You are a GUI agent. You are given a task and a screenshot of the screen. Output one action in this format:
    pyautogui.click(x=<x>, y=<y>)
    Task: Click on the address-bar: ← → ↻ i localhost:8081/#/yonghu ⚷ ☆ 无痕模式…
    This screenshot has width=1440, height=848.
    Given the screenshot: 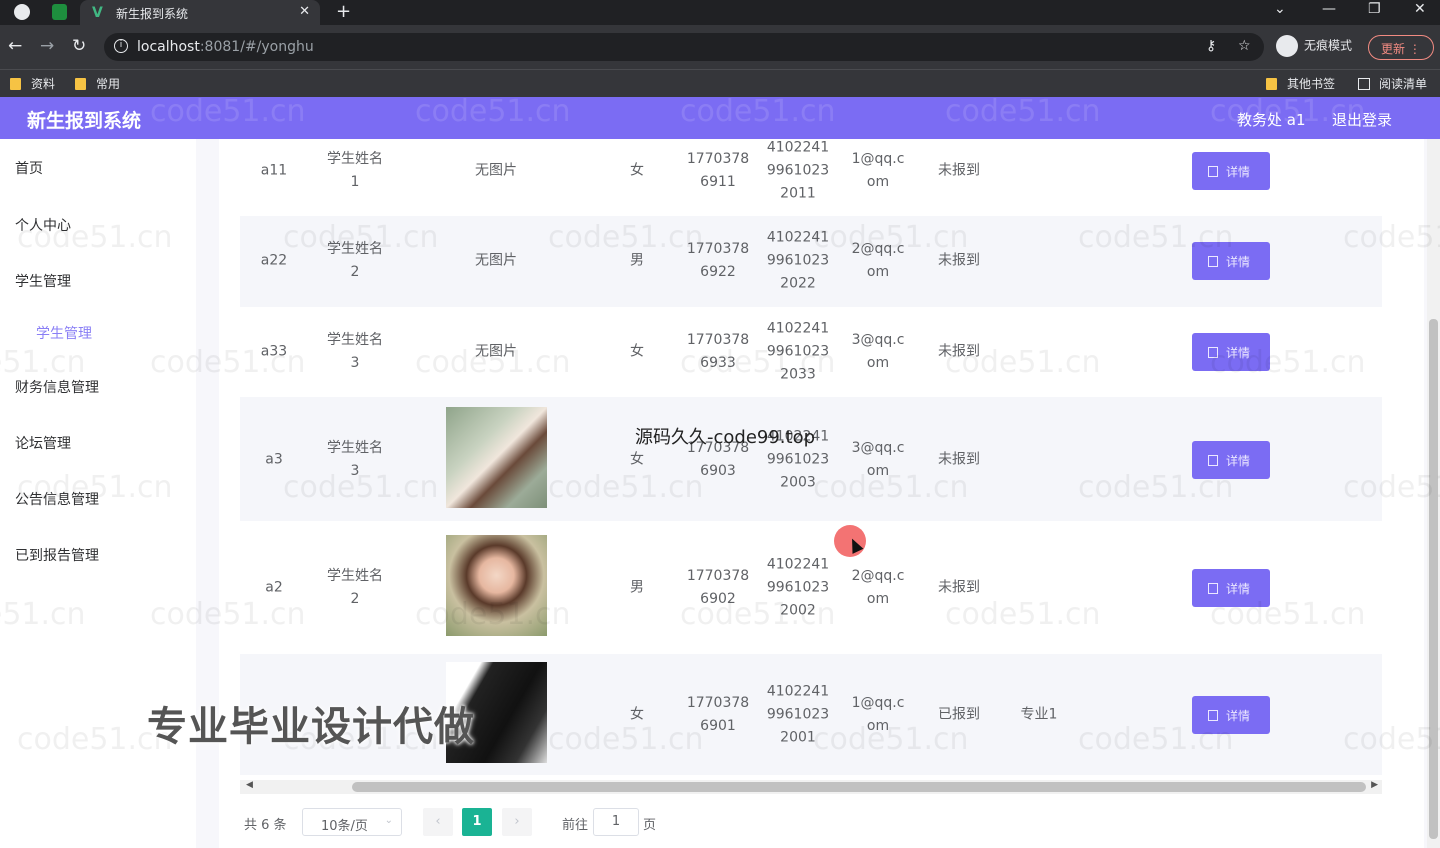 What is the action you would take?
    pyautogui.click(x=720, y=47)
    